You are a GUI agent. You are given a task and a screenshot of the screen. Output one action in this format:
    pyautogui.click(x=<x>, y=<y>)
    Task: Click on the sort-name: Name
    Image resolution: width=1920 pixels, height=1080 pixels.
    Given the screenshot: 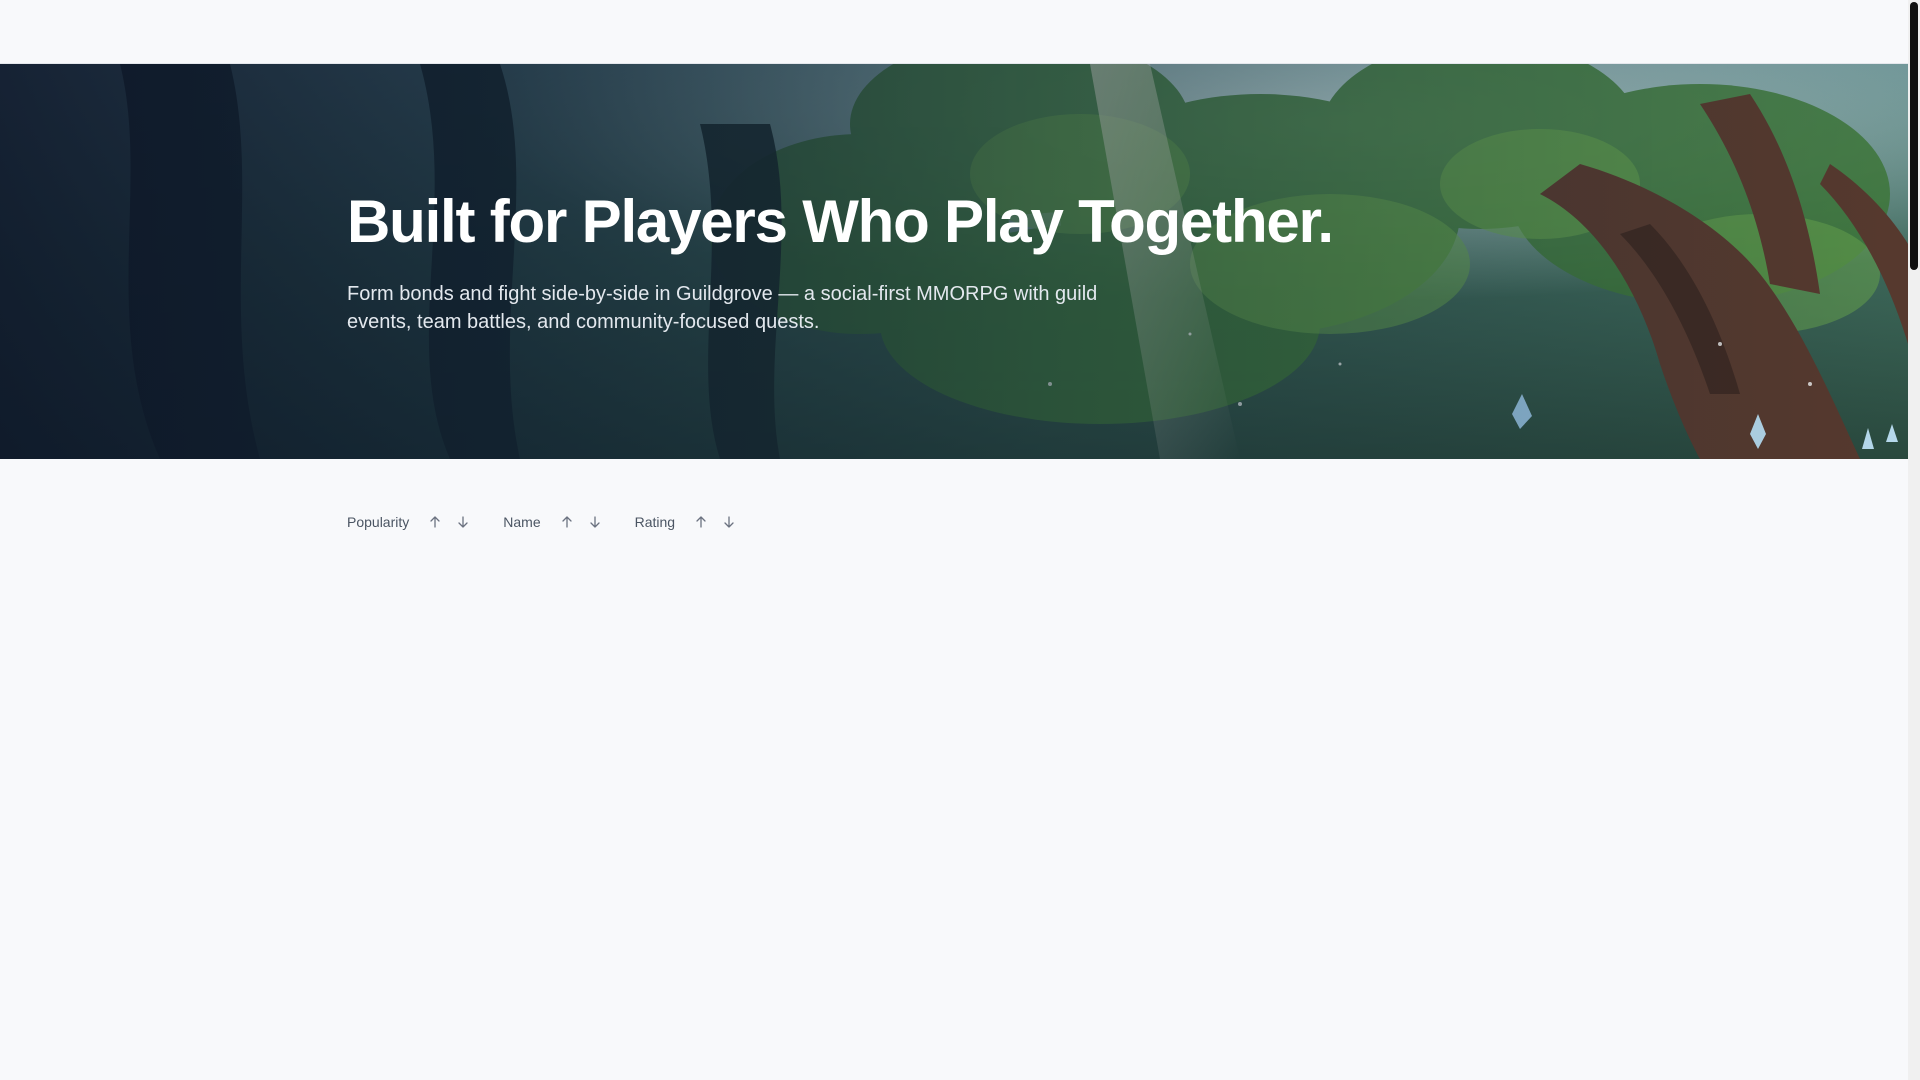 What is the action you would take?
    pyautogui.click(x=555, y=522)
    